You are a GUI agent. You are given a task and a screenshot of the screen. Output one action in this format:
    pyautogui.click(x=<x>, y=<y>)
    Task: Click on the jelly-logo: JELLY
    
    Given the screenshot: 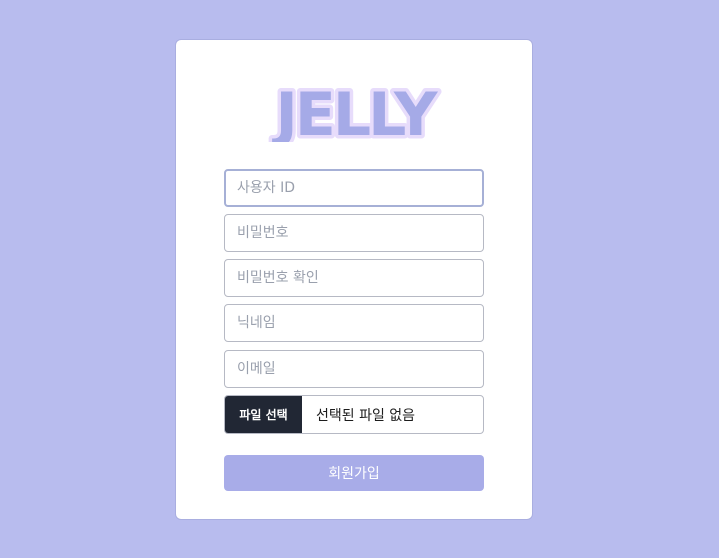 What is the action you would take?
    pyautogui.click(x=355, y=112)
    